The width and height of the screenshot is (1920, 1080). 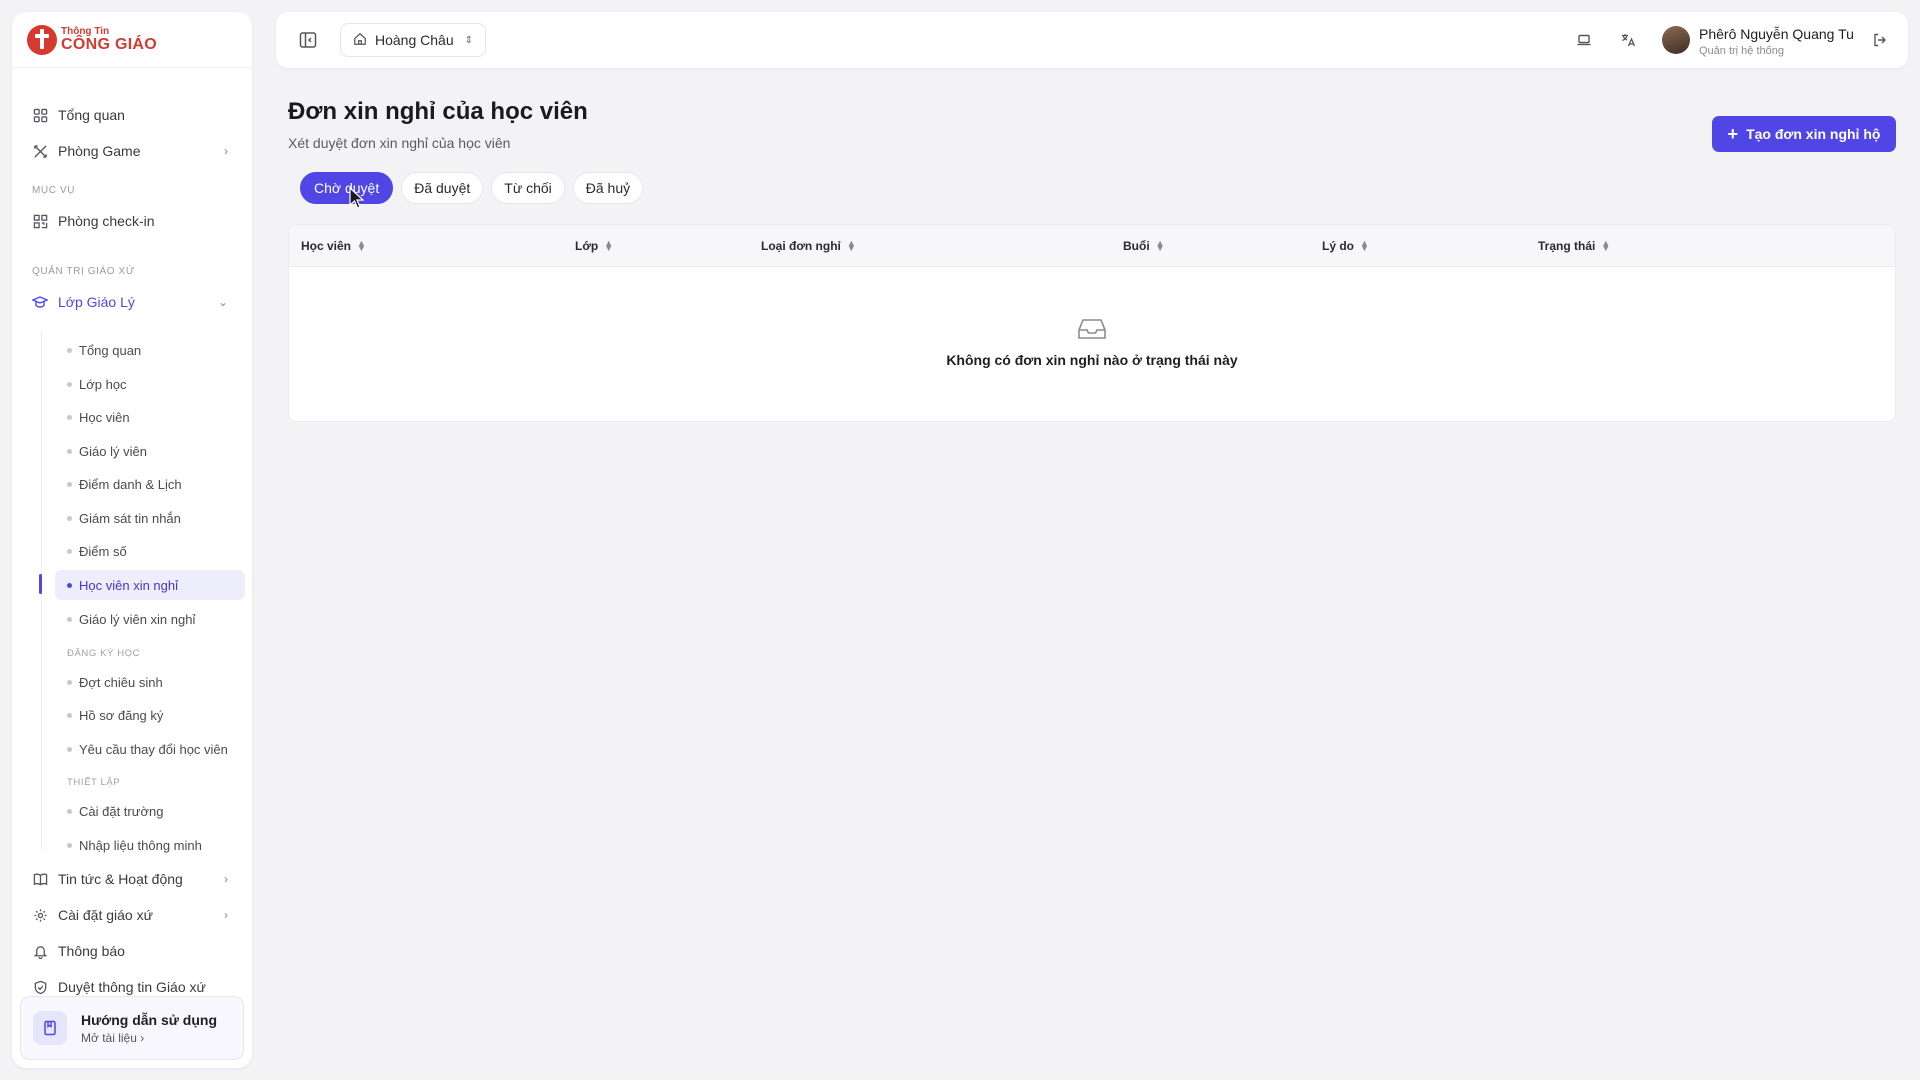 I want to click on column-header-student: Học viên ▲ ▼, so click(x=333, y=245).